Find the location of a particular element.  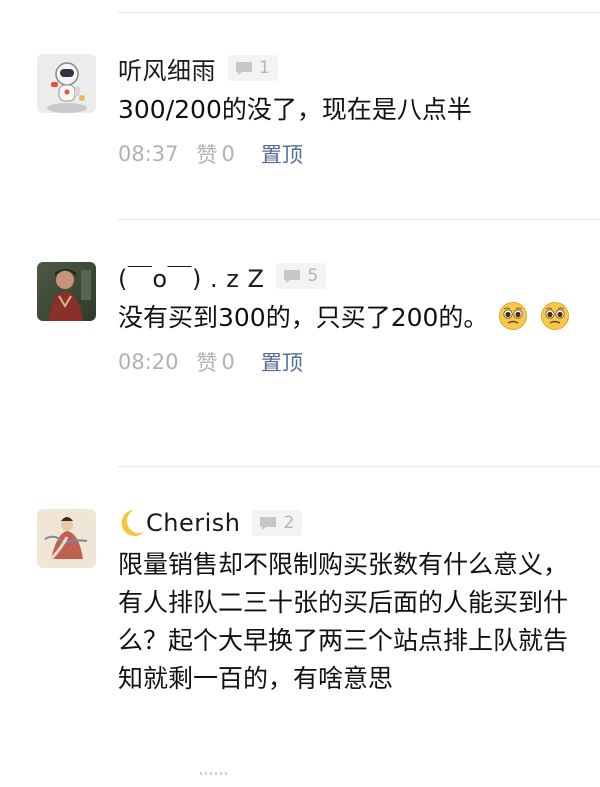

comment-author: Cherish is located at coordinates (193, 523).